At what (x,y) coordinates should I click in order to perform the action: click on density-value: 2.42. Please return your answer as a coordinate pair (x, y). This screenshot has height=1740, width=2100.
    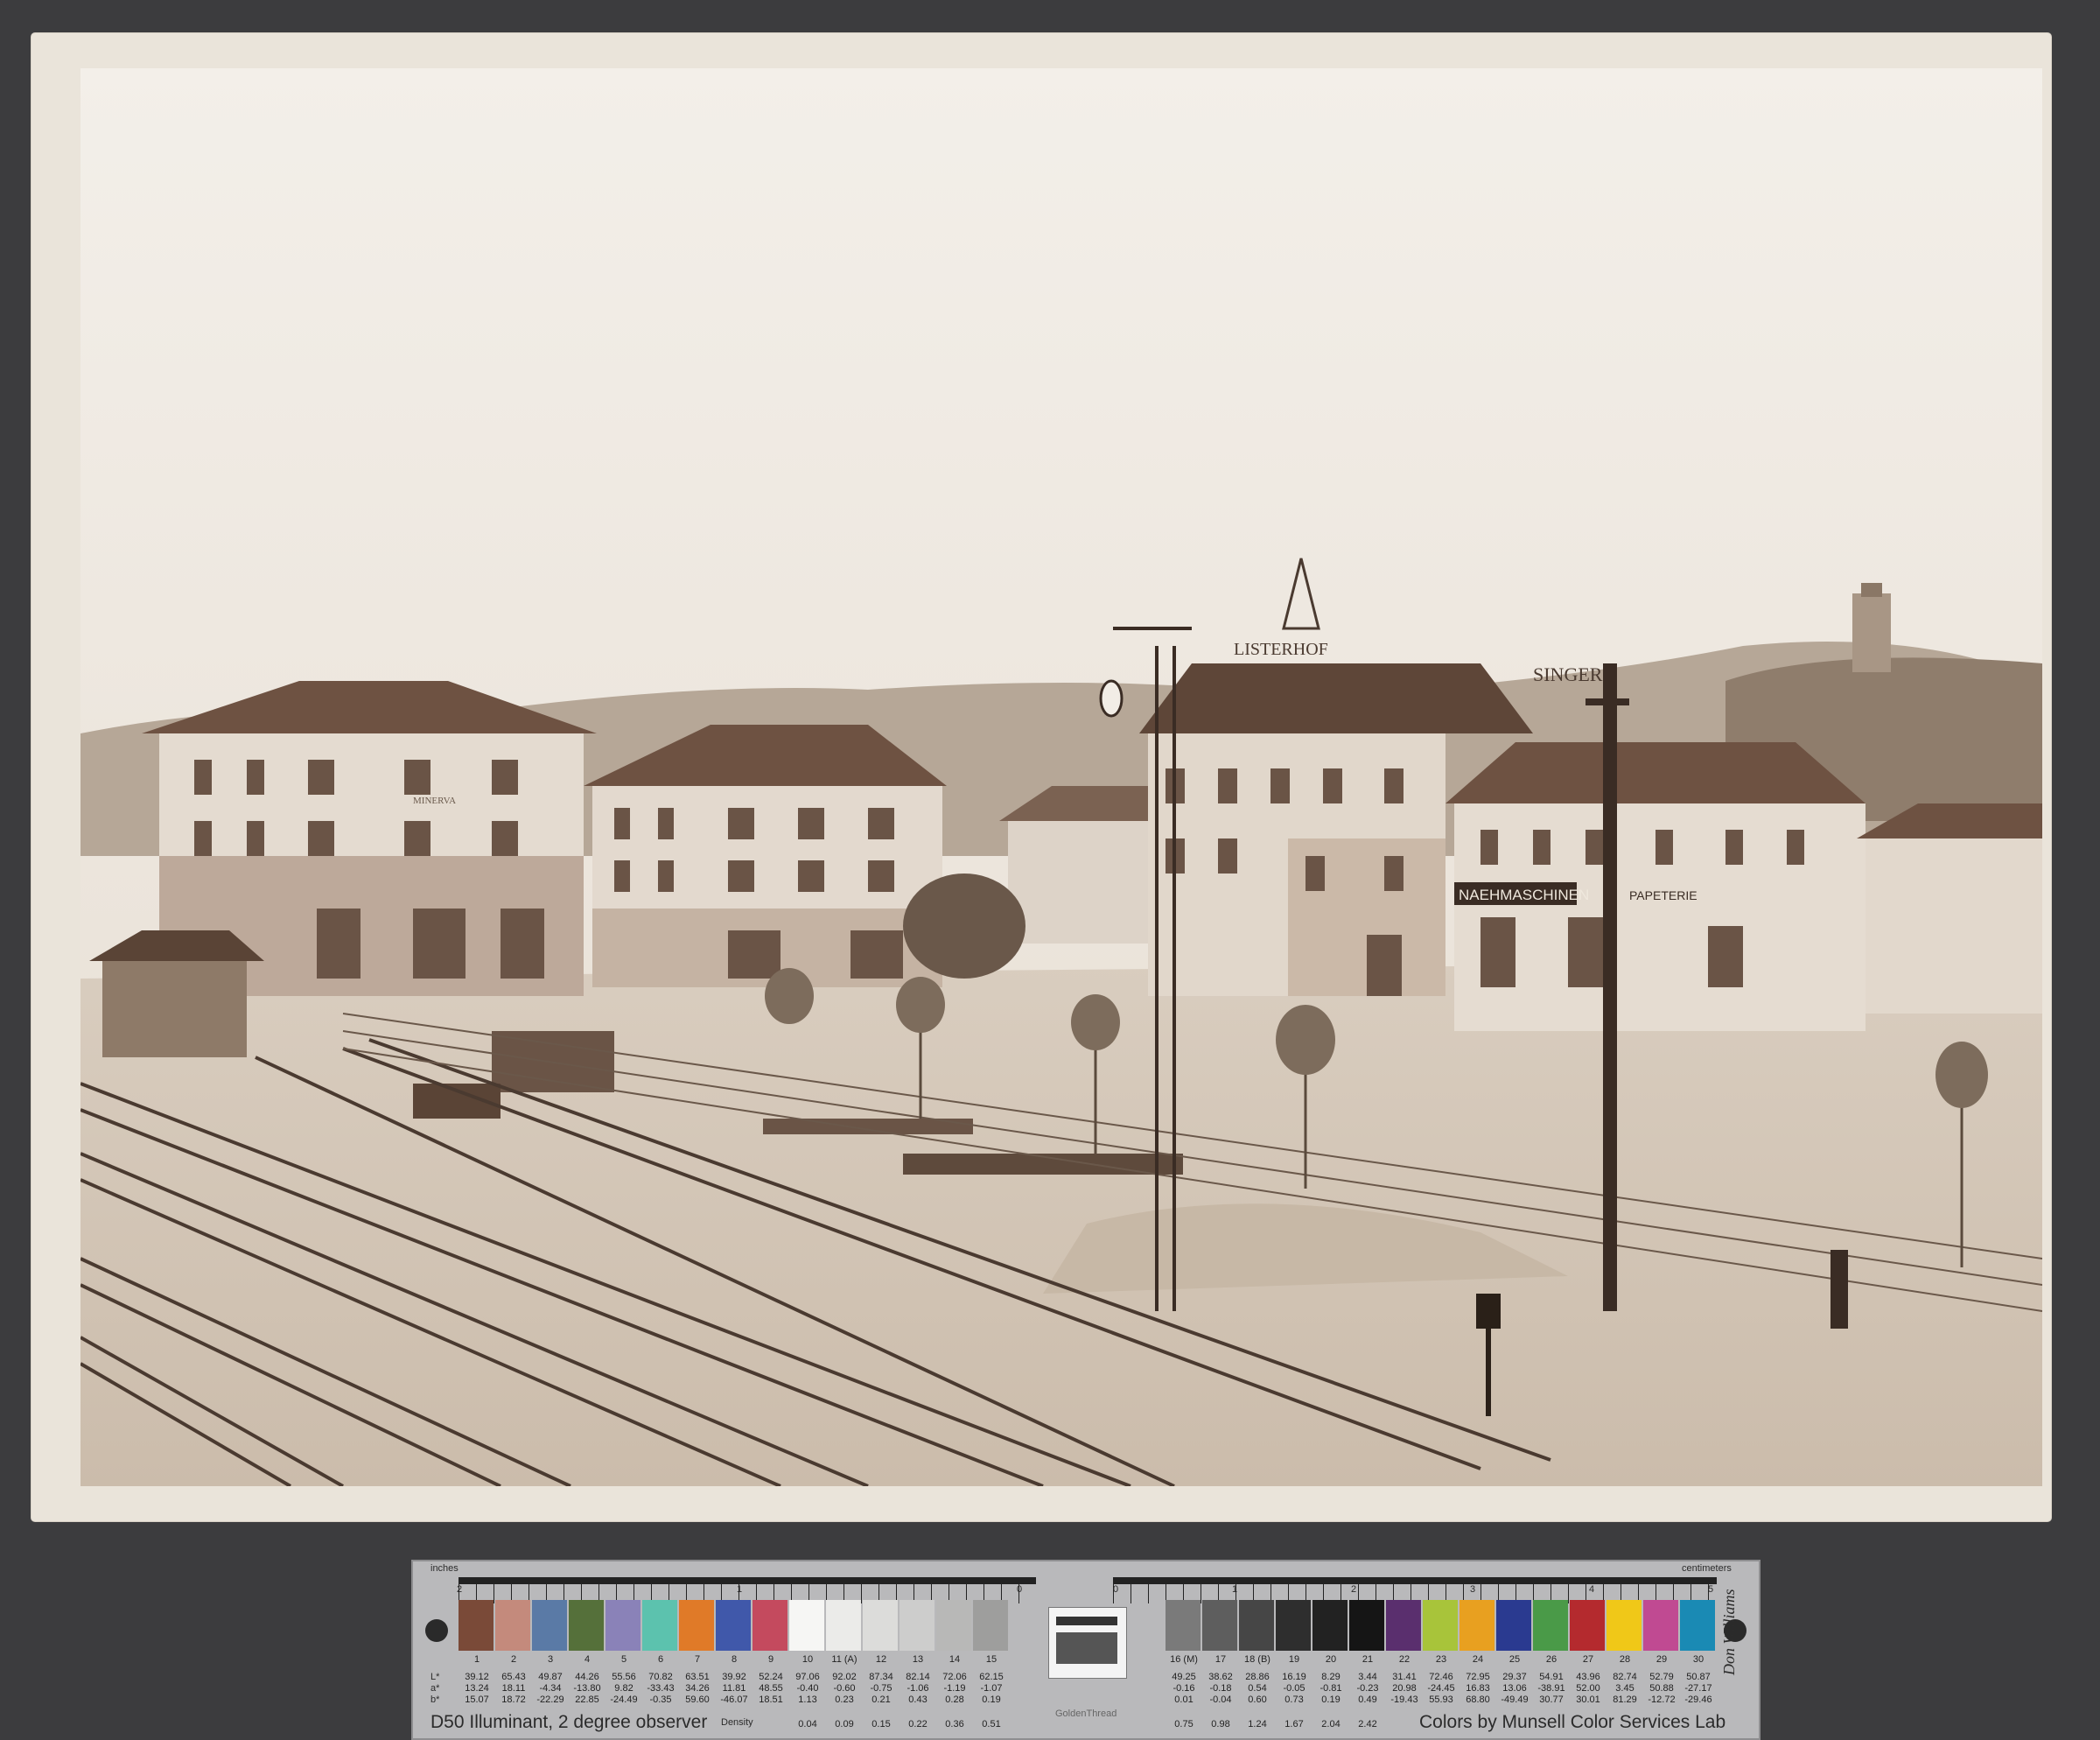
    Looking at the image, I should click on (1367, 1724).